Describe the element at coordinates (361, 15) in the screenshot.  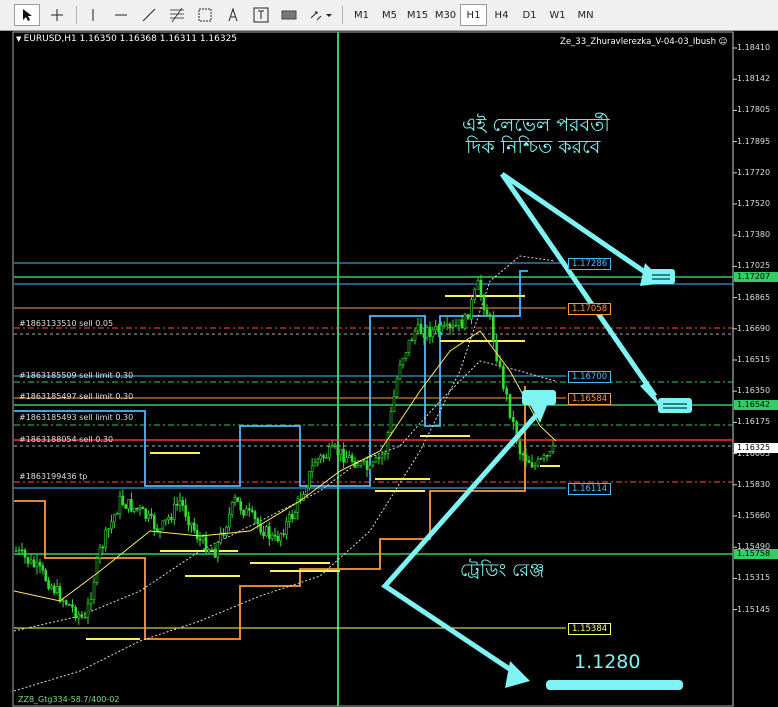
I see `timeframe-button-m1: M1` at that location.